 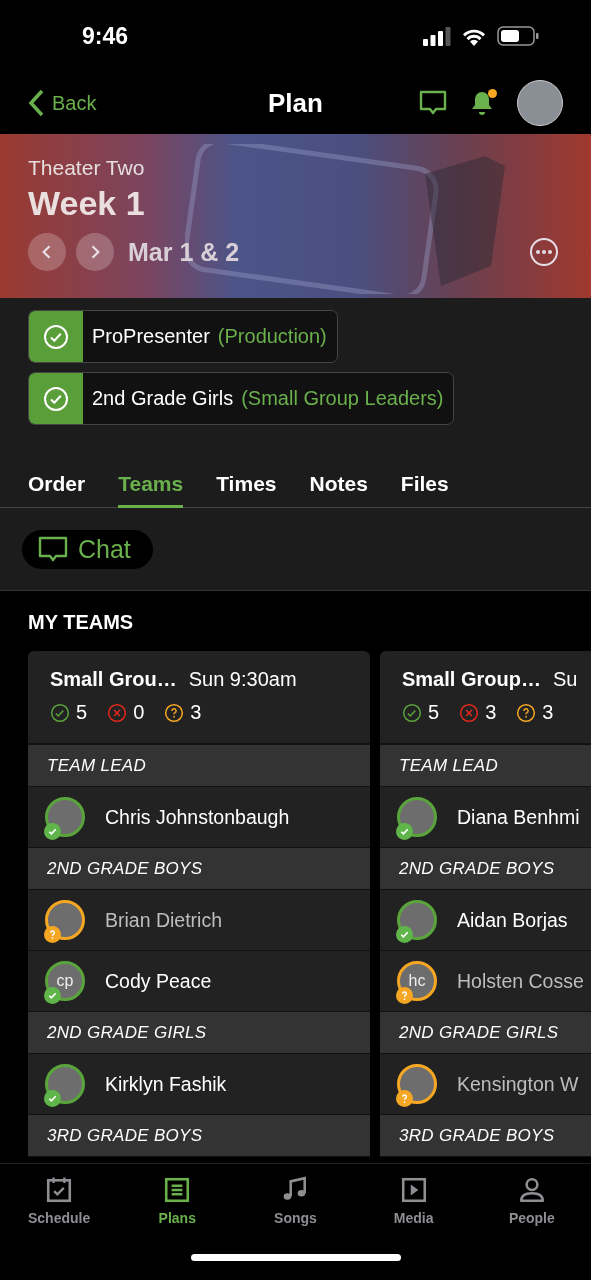 What do you see at coordinates (95, 252) in the screenshot?
I see `next-button` at bounding box center [95, 252].